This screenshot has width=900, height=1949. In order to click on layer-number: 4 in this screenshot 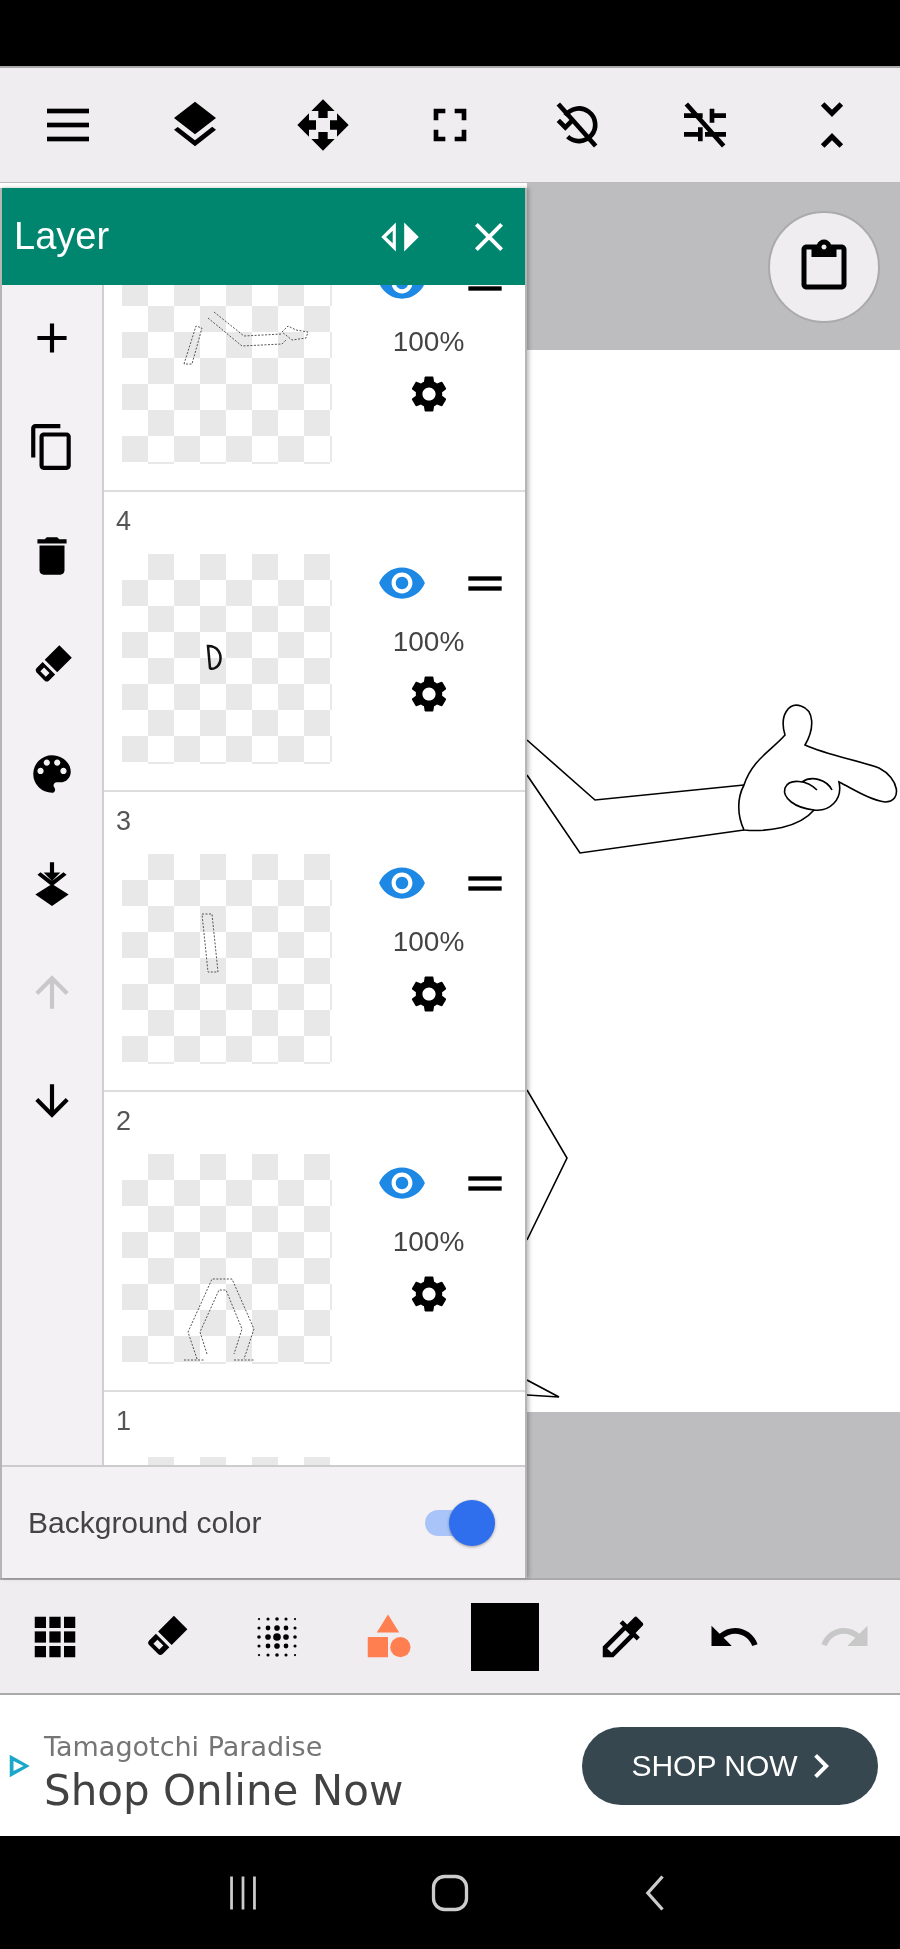, I will do `click(124, 522)`.